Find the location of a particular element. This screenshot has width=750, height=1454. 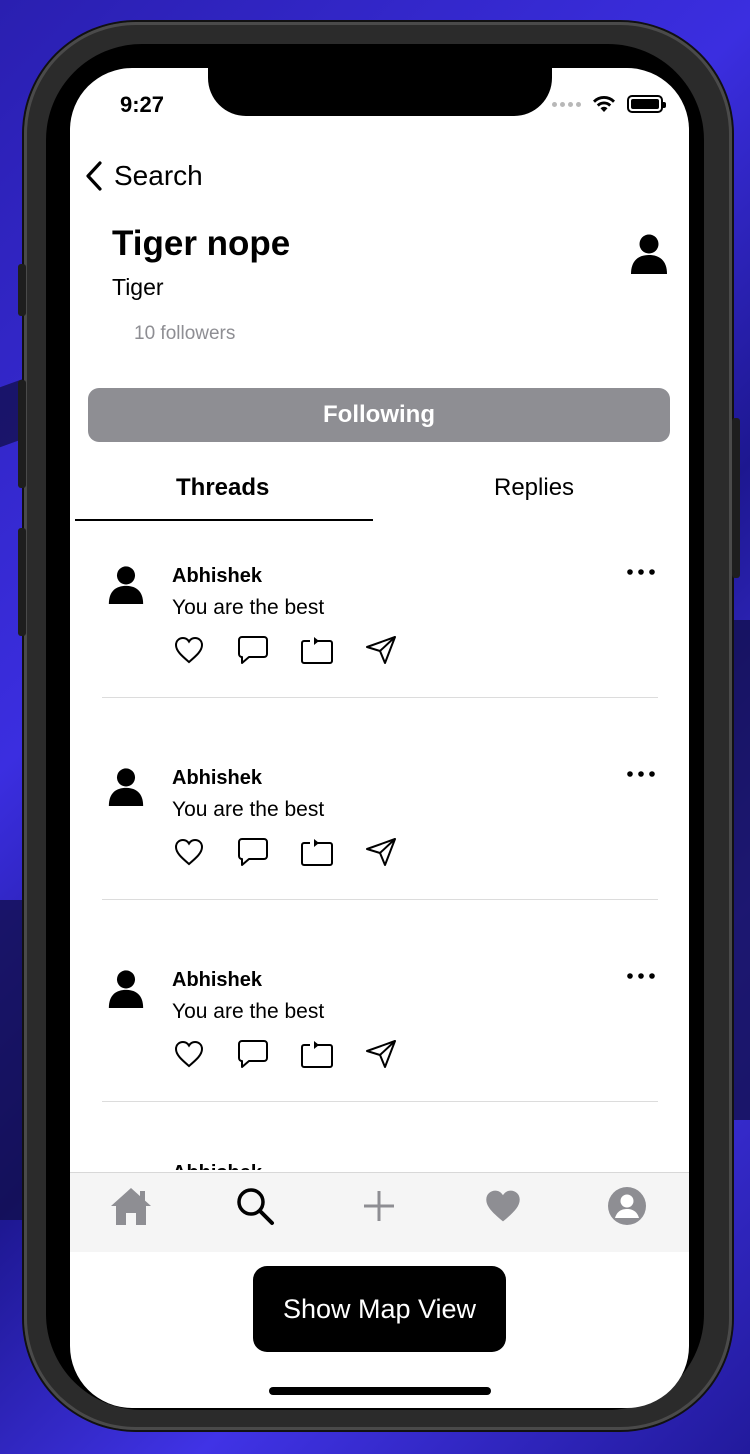

bottom-tab-bar is located at coordinates (379, 1212).